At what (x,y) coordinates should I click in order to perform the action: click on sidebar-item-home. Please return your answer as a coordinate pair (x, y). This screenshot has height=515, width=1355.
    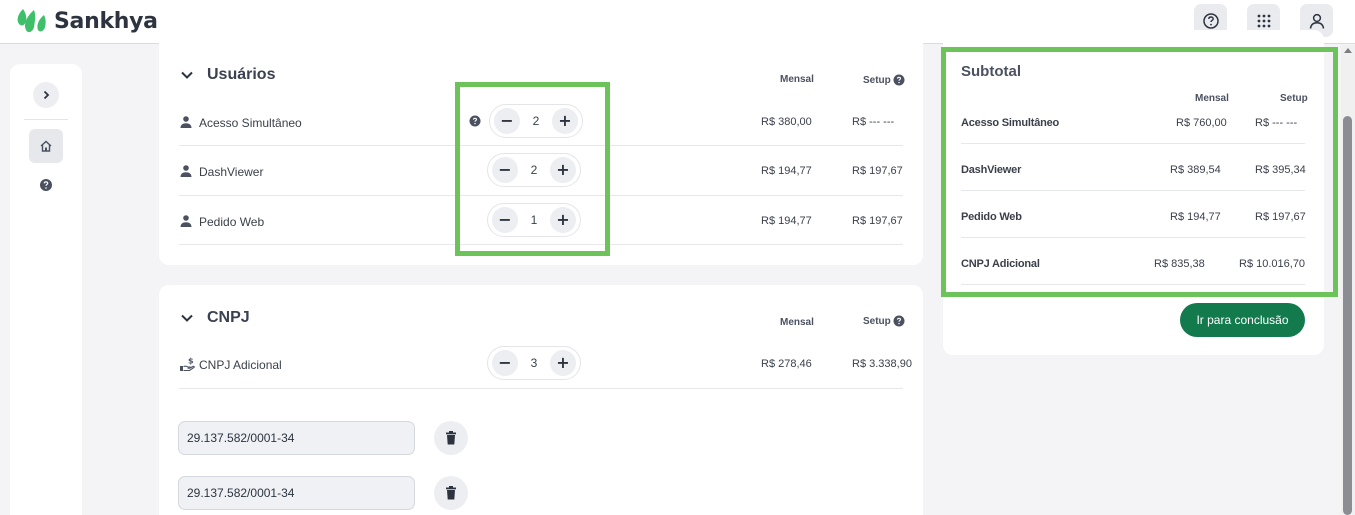
    Looking at the image, I should click on (46, 146).